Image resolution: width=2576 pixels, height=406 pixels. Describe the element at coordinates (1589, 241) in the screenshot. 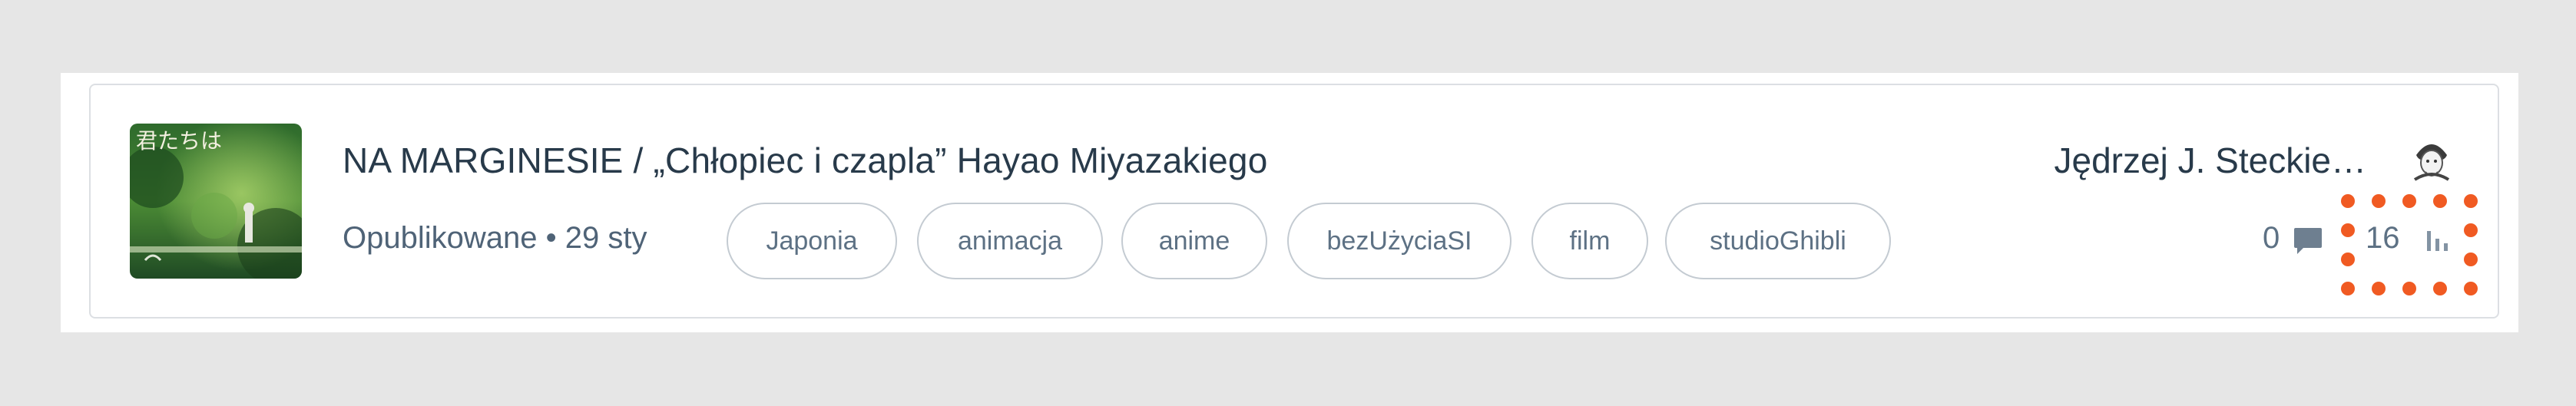

I see `tag-film: film` at that location.